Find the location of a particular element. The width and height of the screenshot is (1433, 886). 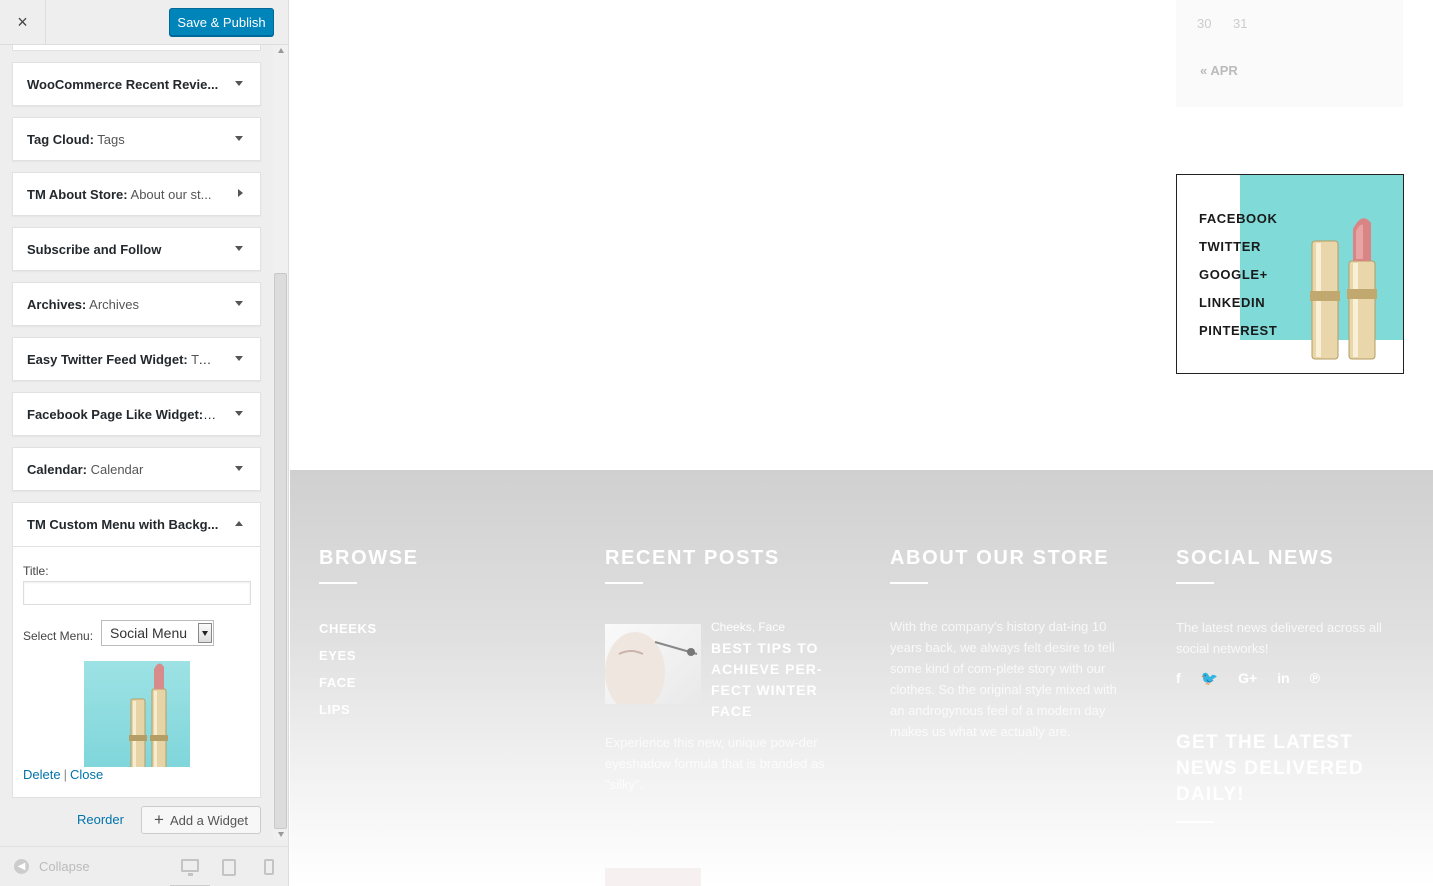

collapse-button: ◀ Collapse is located at coordinates (52, 866).